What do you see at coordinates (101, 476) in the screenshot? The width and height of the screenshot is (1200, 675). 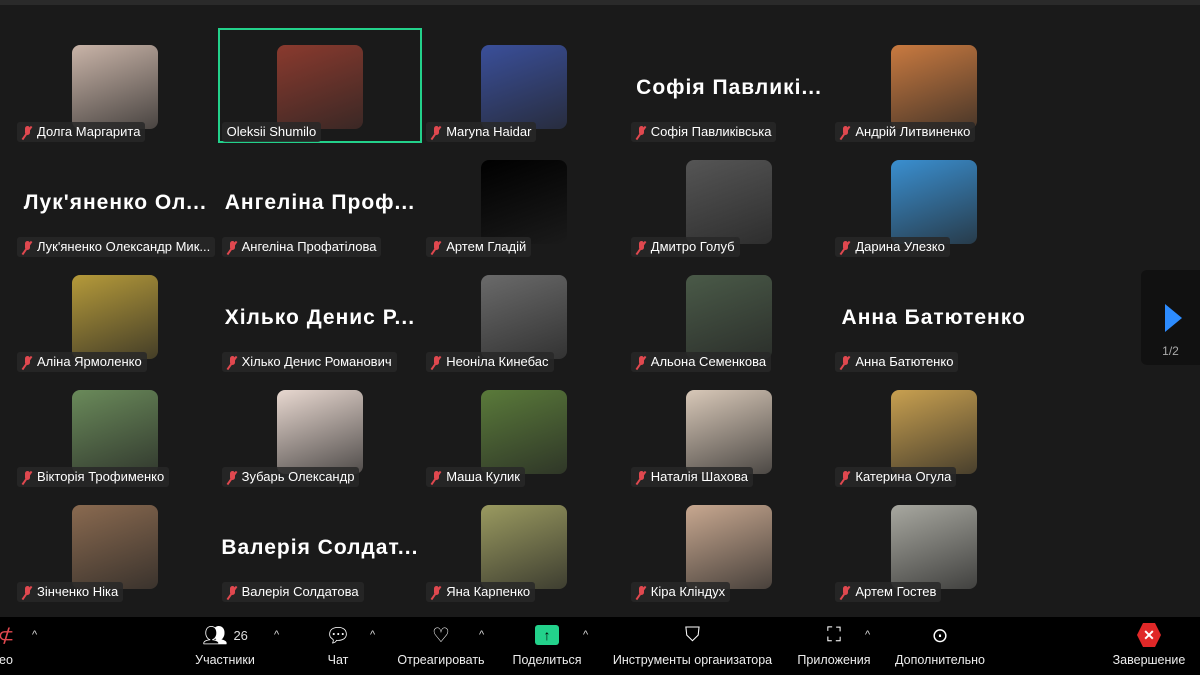 I see `participant-name: Вікторія Трофименко` at bounding box center [101, 476].